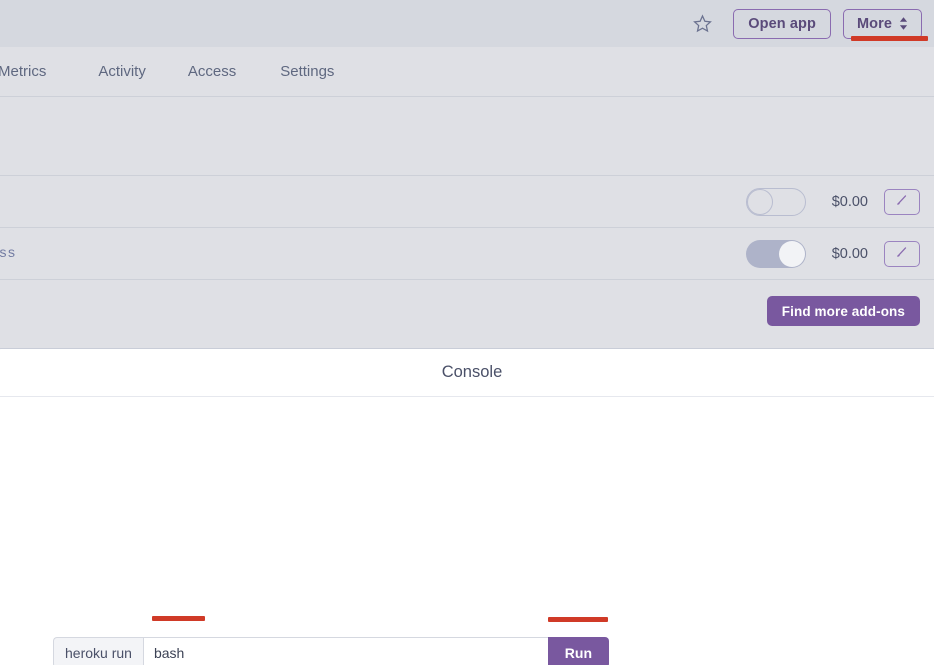 The width and height of the screenshot is (934, 665). What do you see at coordinates (8, 253) in the screenshot?
I see `addon-name: less` at bounding box center [8, 253].